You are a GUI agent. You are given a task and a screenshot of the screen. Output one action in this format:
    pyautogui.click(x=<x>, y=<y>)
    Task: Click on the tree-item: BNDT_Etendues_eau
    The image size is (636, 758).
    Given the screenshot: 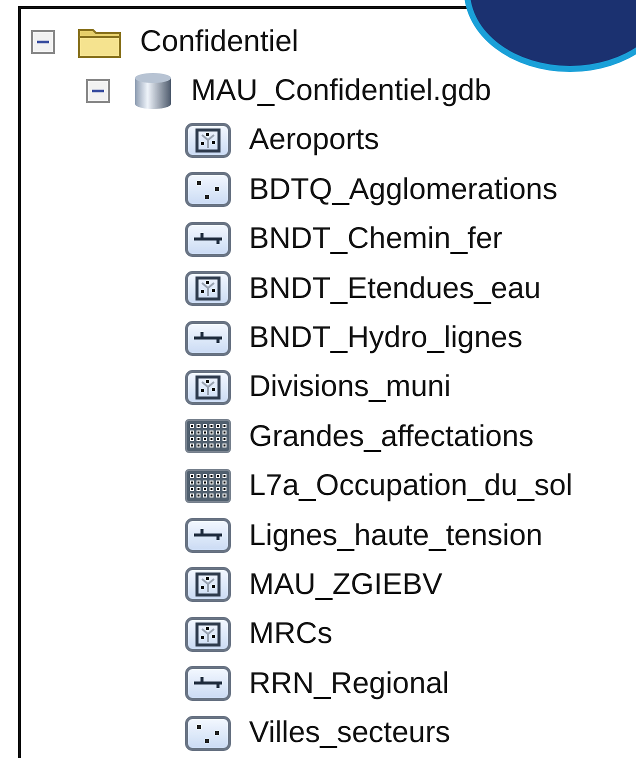 What is the action you would take?
    pyautogui.click(x=395, y=289)
    